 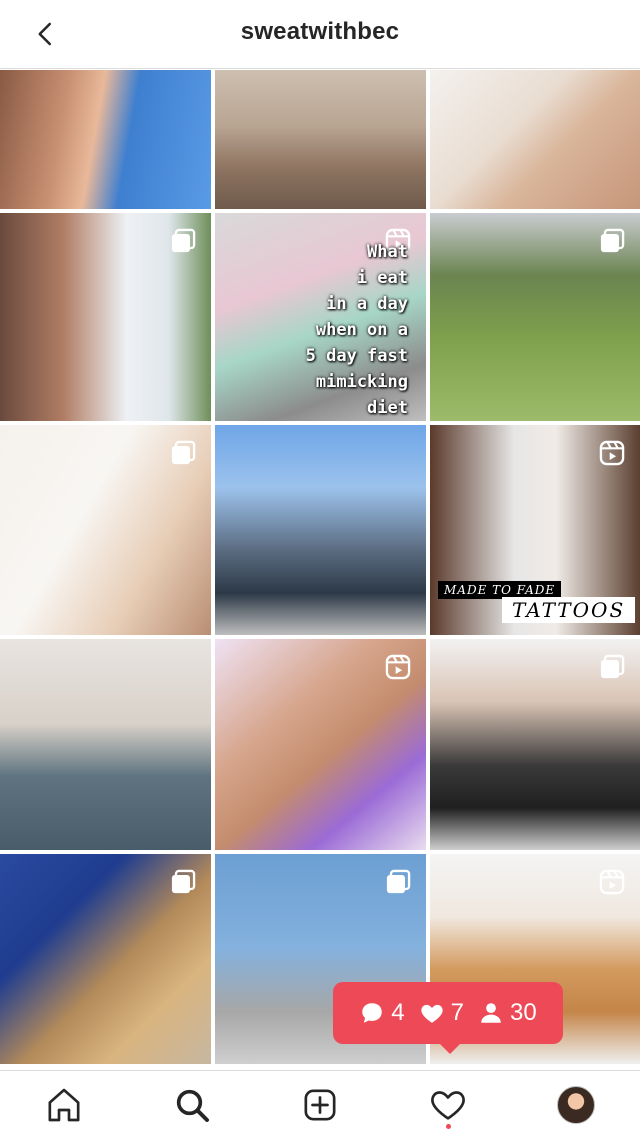 I want to click on post-tile-portrait-bandage, so click(x=105, y=317).